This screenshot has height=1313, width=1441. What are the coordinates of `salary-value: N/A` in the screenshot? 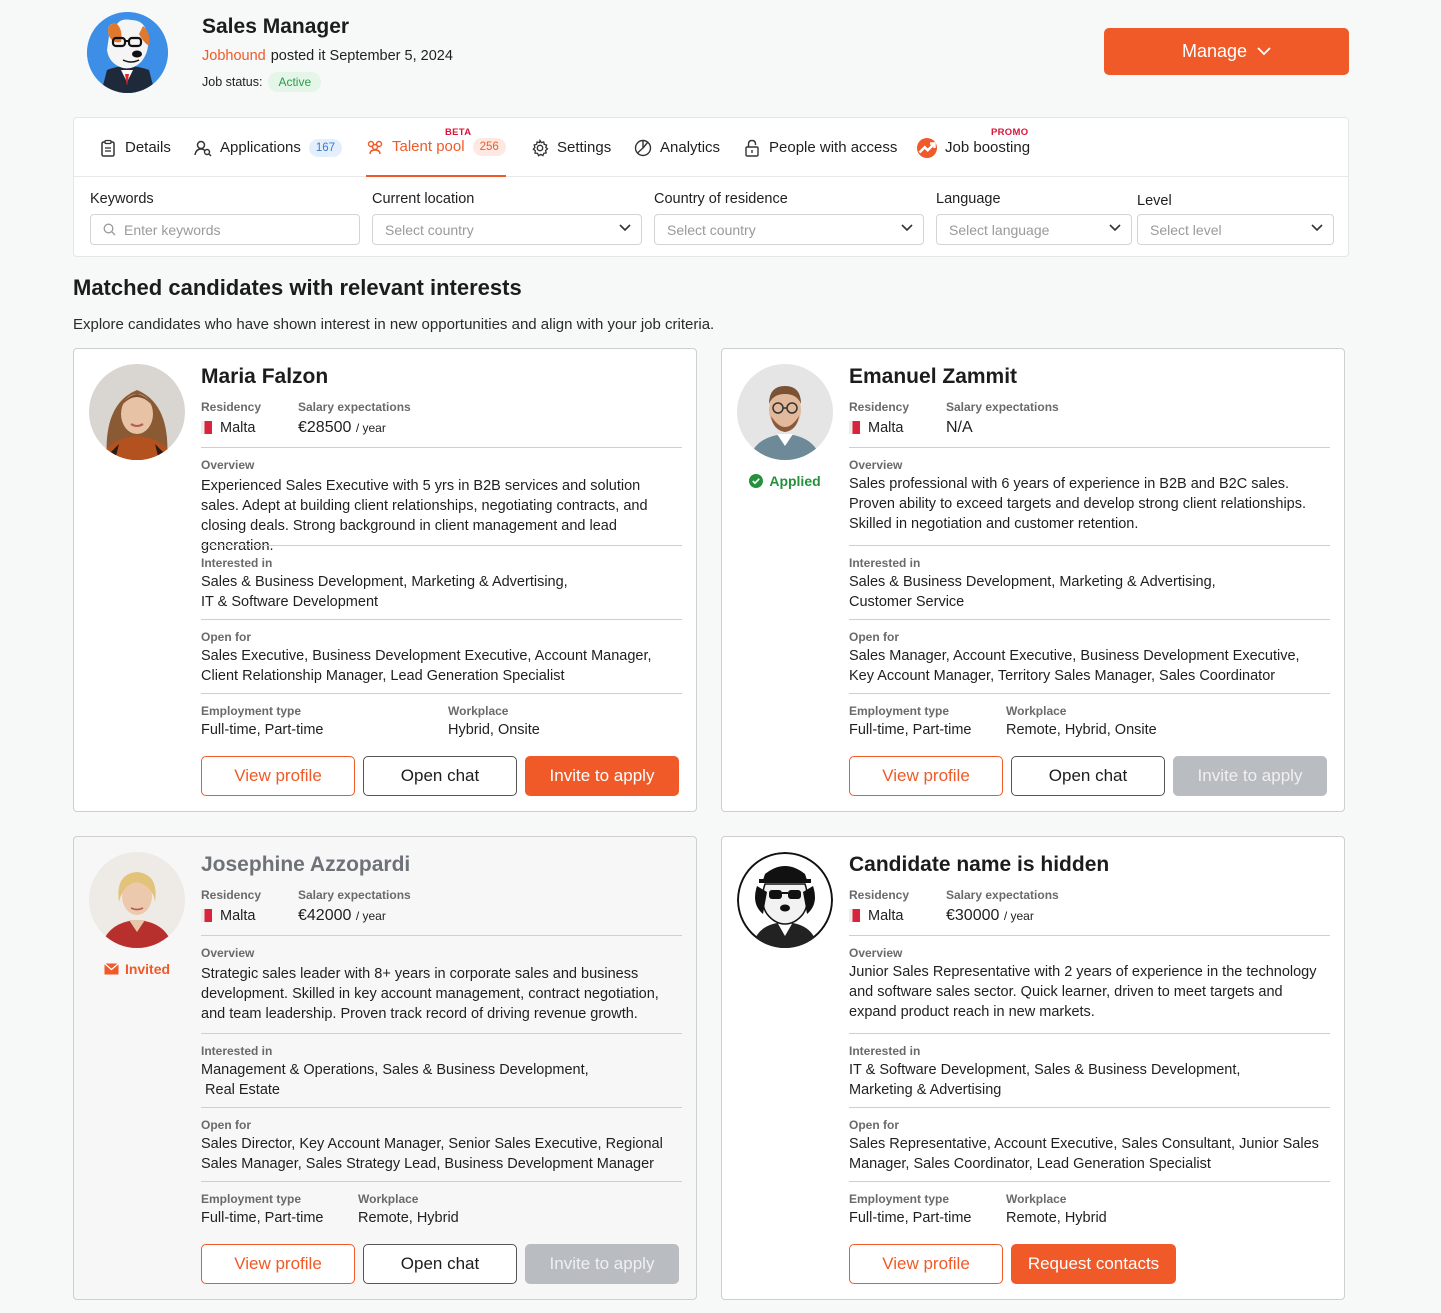 It's located at (959, 428).